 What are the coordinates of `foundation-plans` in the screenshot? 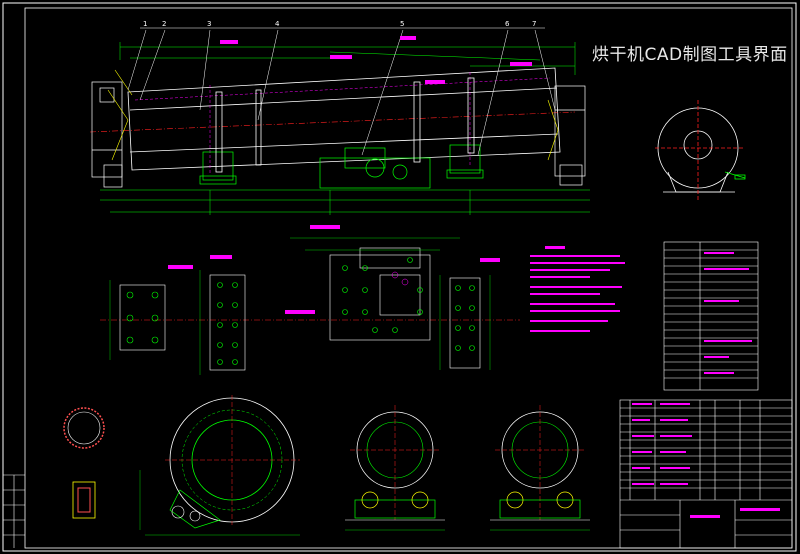 It's located at (310, 300).